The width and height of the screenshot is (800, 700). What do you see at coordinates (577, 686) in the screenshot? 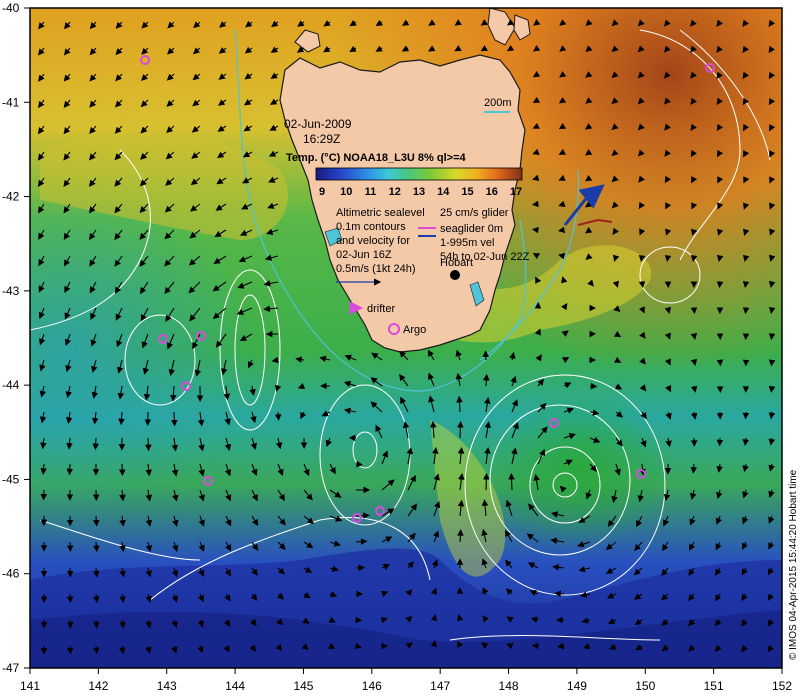
I see `lon-tick-label: 149` at bounding box center [577, 686].